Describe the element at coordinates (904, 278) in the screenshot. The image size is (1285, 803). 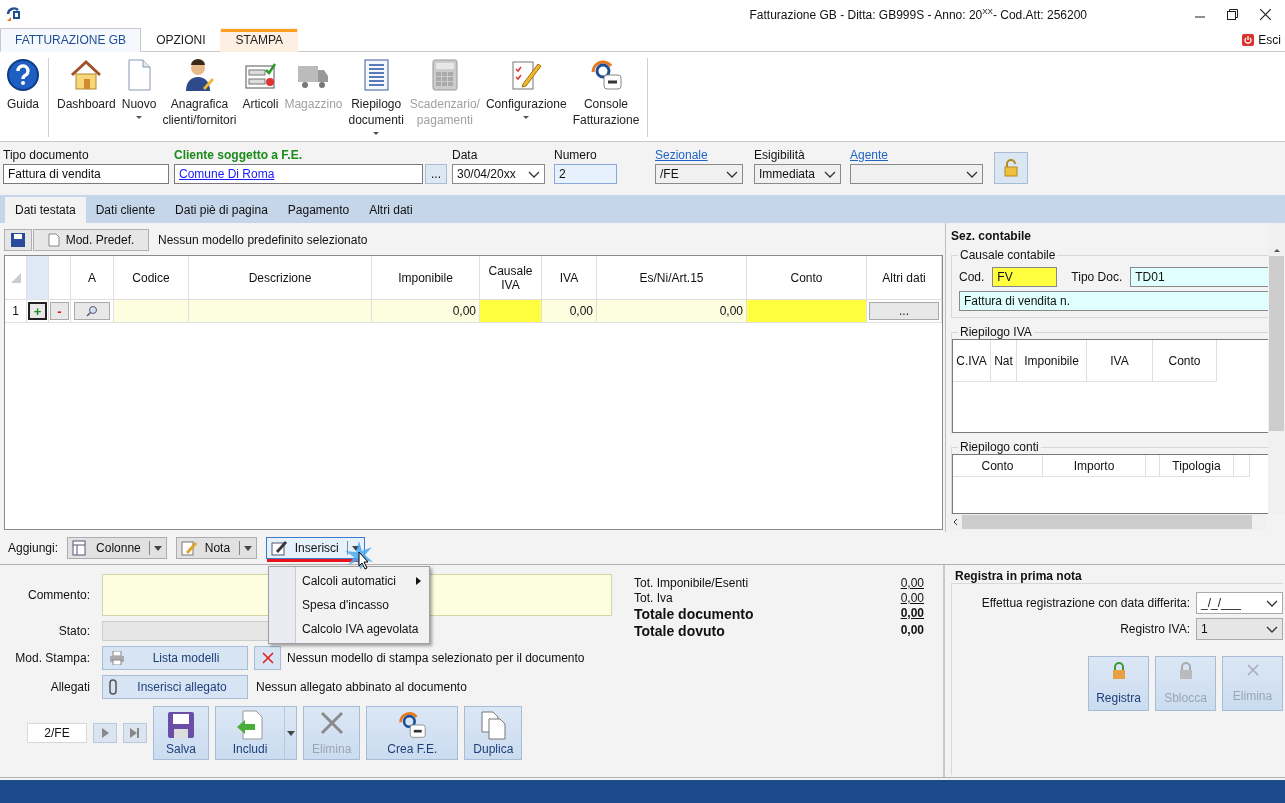
I see `column-header: Altri dati` at that location.